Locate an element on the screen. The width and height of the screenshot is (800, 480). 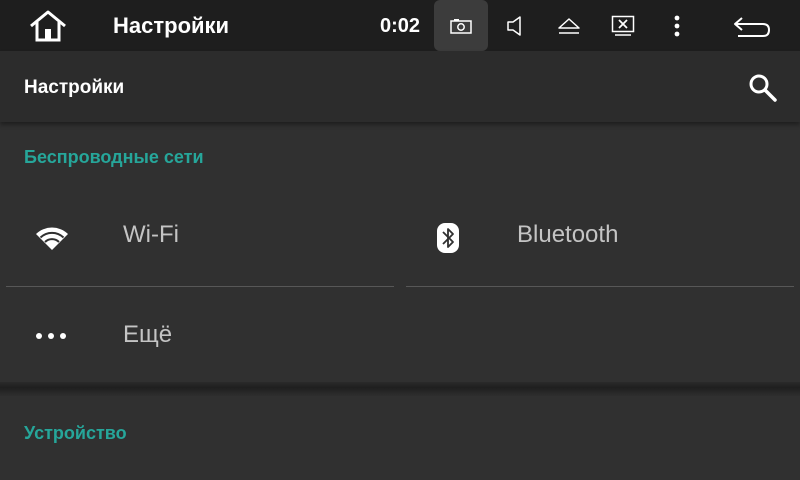
wifi-icon is located at coordinates (52, 238).